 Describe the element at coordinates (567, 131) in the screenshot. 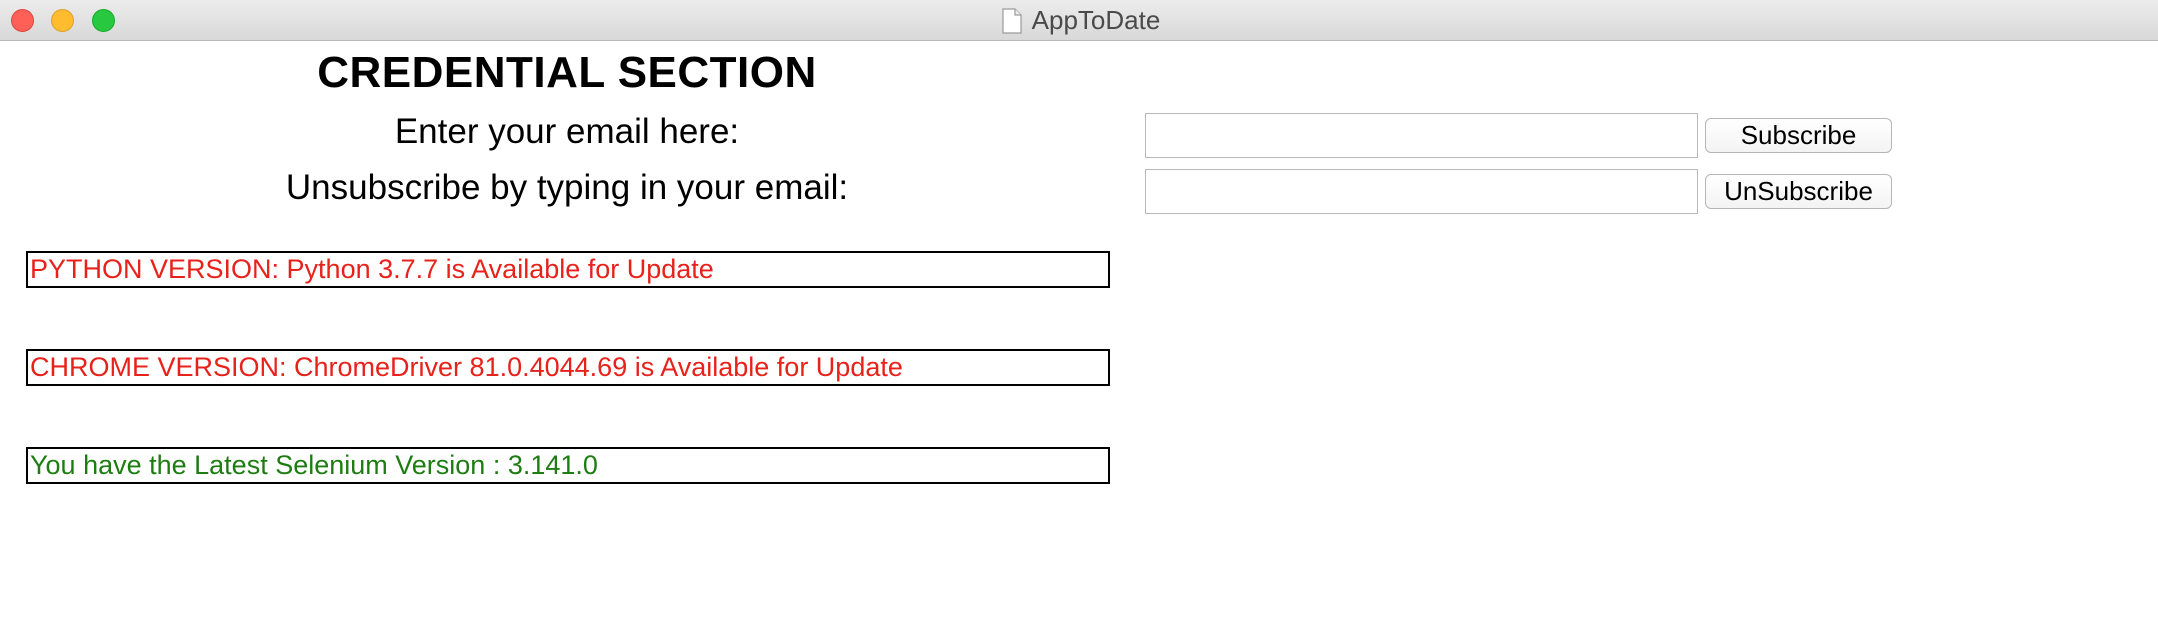

I see `subscribe-label: Enter your email here:` at that location.